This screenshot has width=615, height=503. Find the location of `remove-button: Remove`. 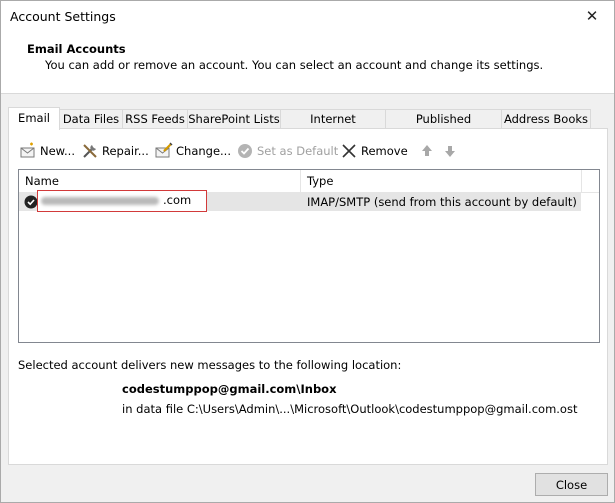

remove-button: Remove is located at coordinates (374, 151).